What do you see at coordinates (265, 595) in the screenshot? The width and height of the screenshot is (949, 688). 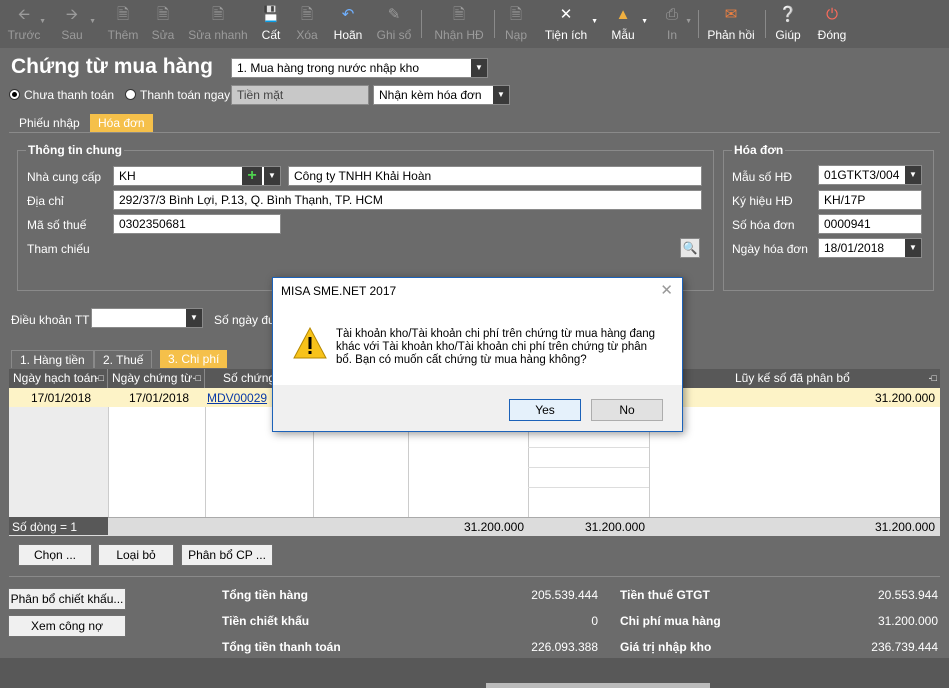 I see `total-goods-label: Tổng tiền hàng` at bounding box center [265, 595].